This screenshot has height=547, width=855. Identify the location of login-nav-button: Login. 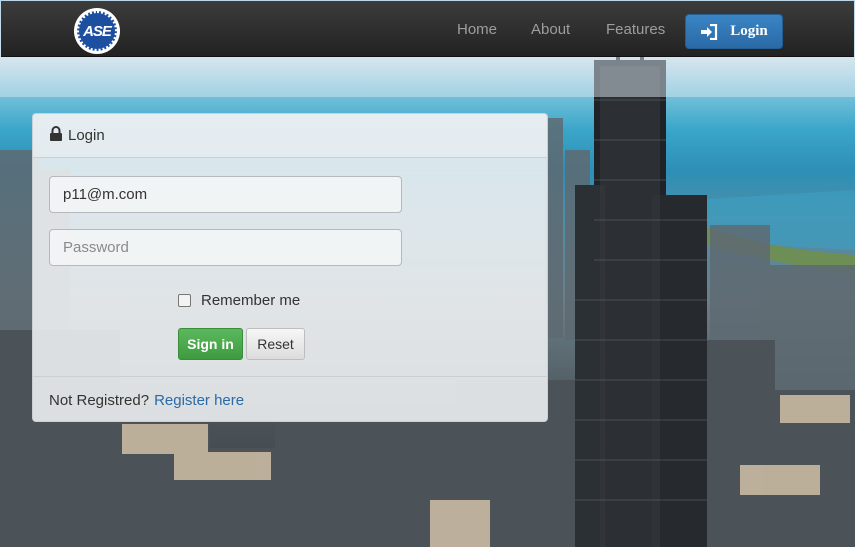
(734, 31).